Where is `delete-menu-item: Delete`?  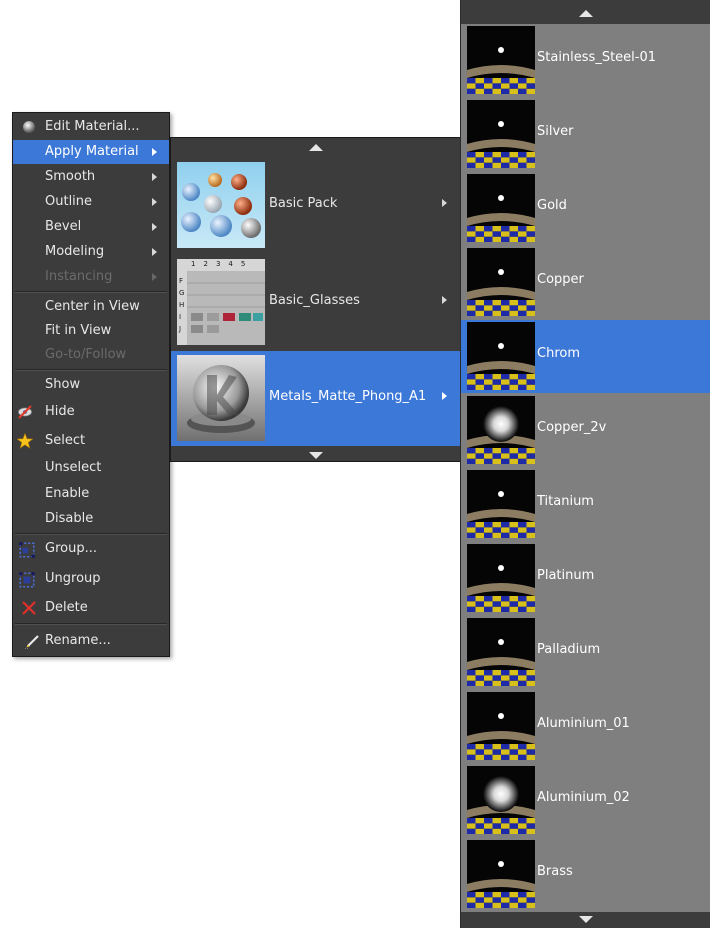
delete-menu-item: Delete is located at coordinates (91, 608).